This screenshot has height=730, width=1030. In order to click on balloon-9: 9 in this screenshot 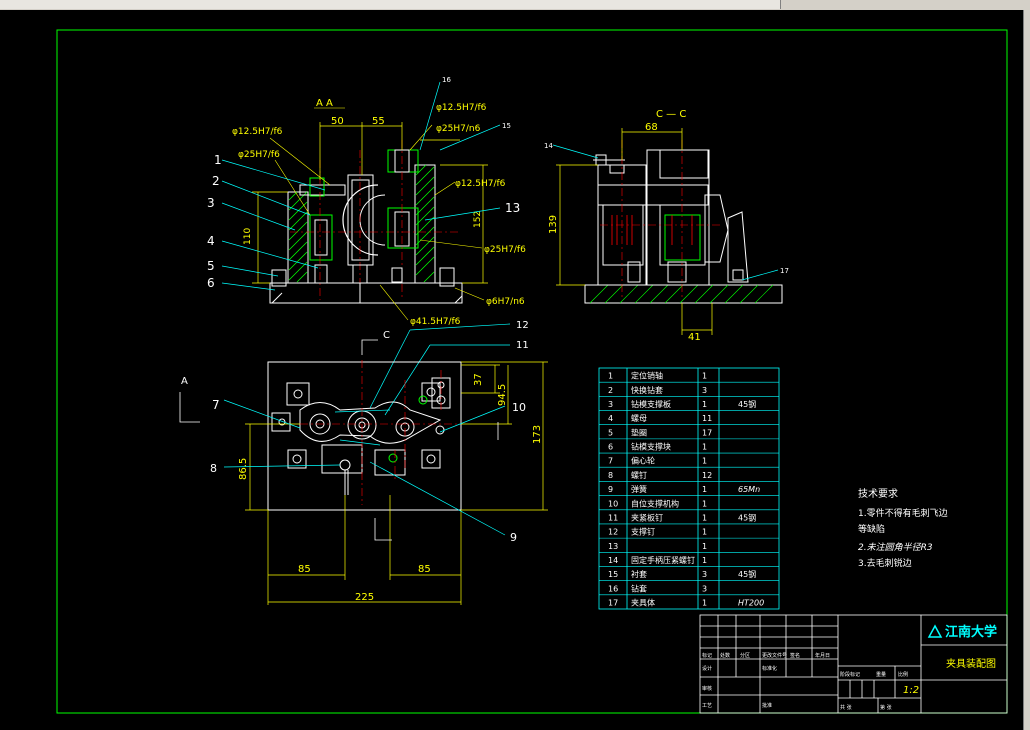, I will do `click(513, 537)`.